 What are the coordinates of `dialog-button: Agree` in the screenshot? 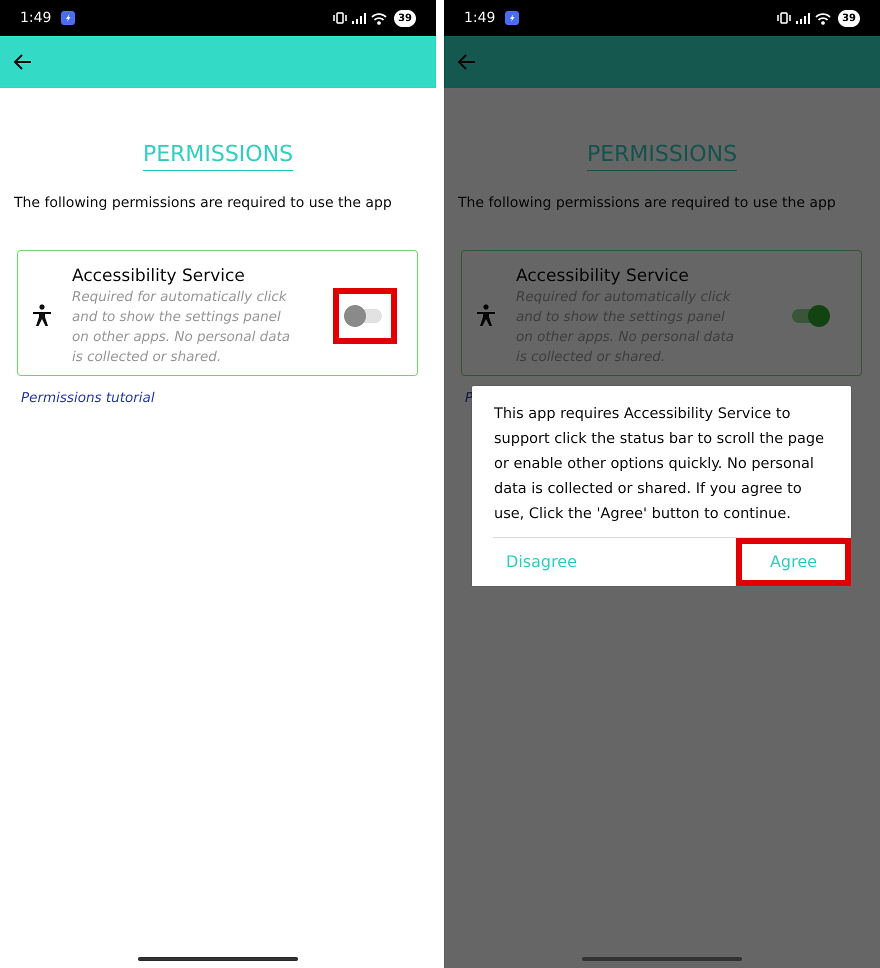 It's located at (793, 562).